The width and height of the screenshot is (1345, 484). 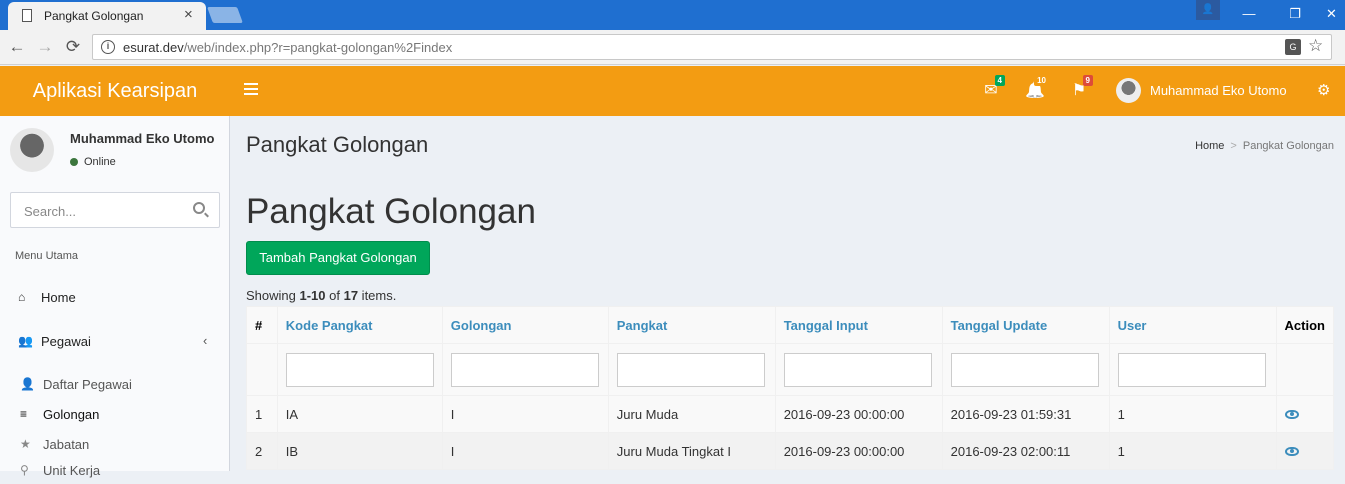 I want to click on column-header-golongan: Golongan, so click(x=525, y=325).